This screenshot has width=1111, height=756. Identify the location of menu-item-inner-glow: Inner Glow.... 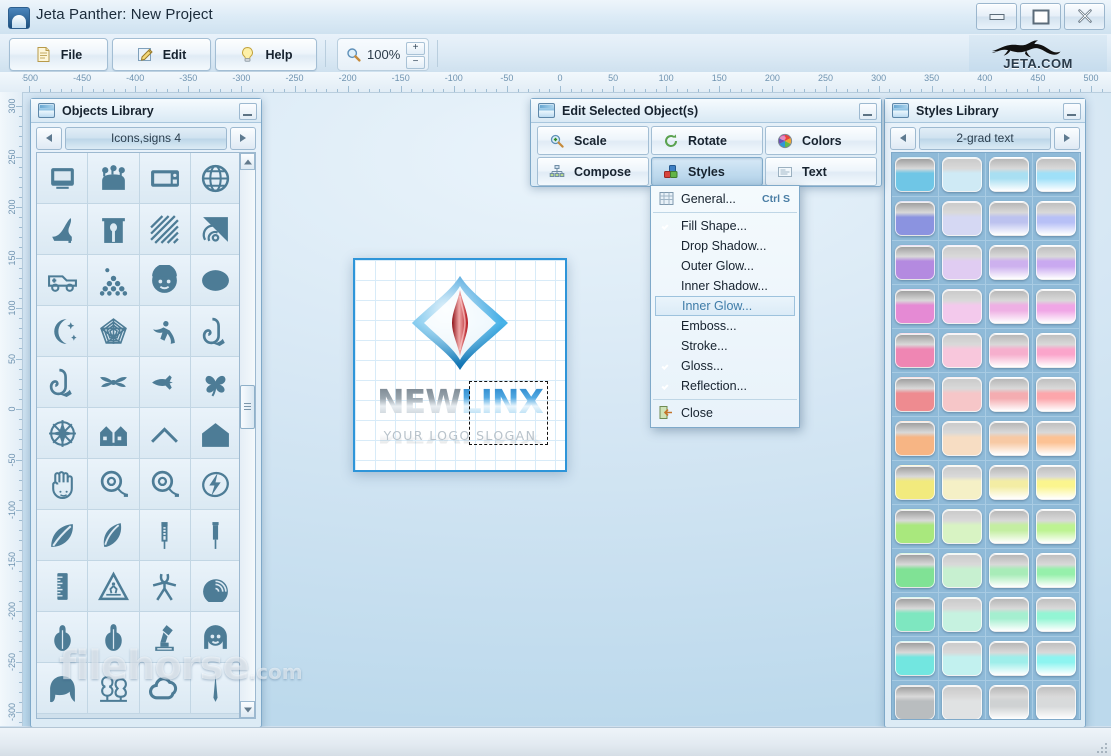
(725, 306).